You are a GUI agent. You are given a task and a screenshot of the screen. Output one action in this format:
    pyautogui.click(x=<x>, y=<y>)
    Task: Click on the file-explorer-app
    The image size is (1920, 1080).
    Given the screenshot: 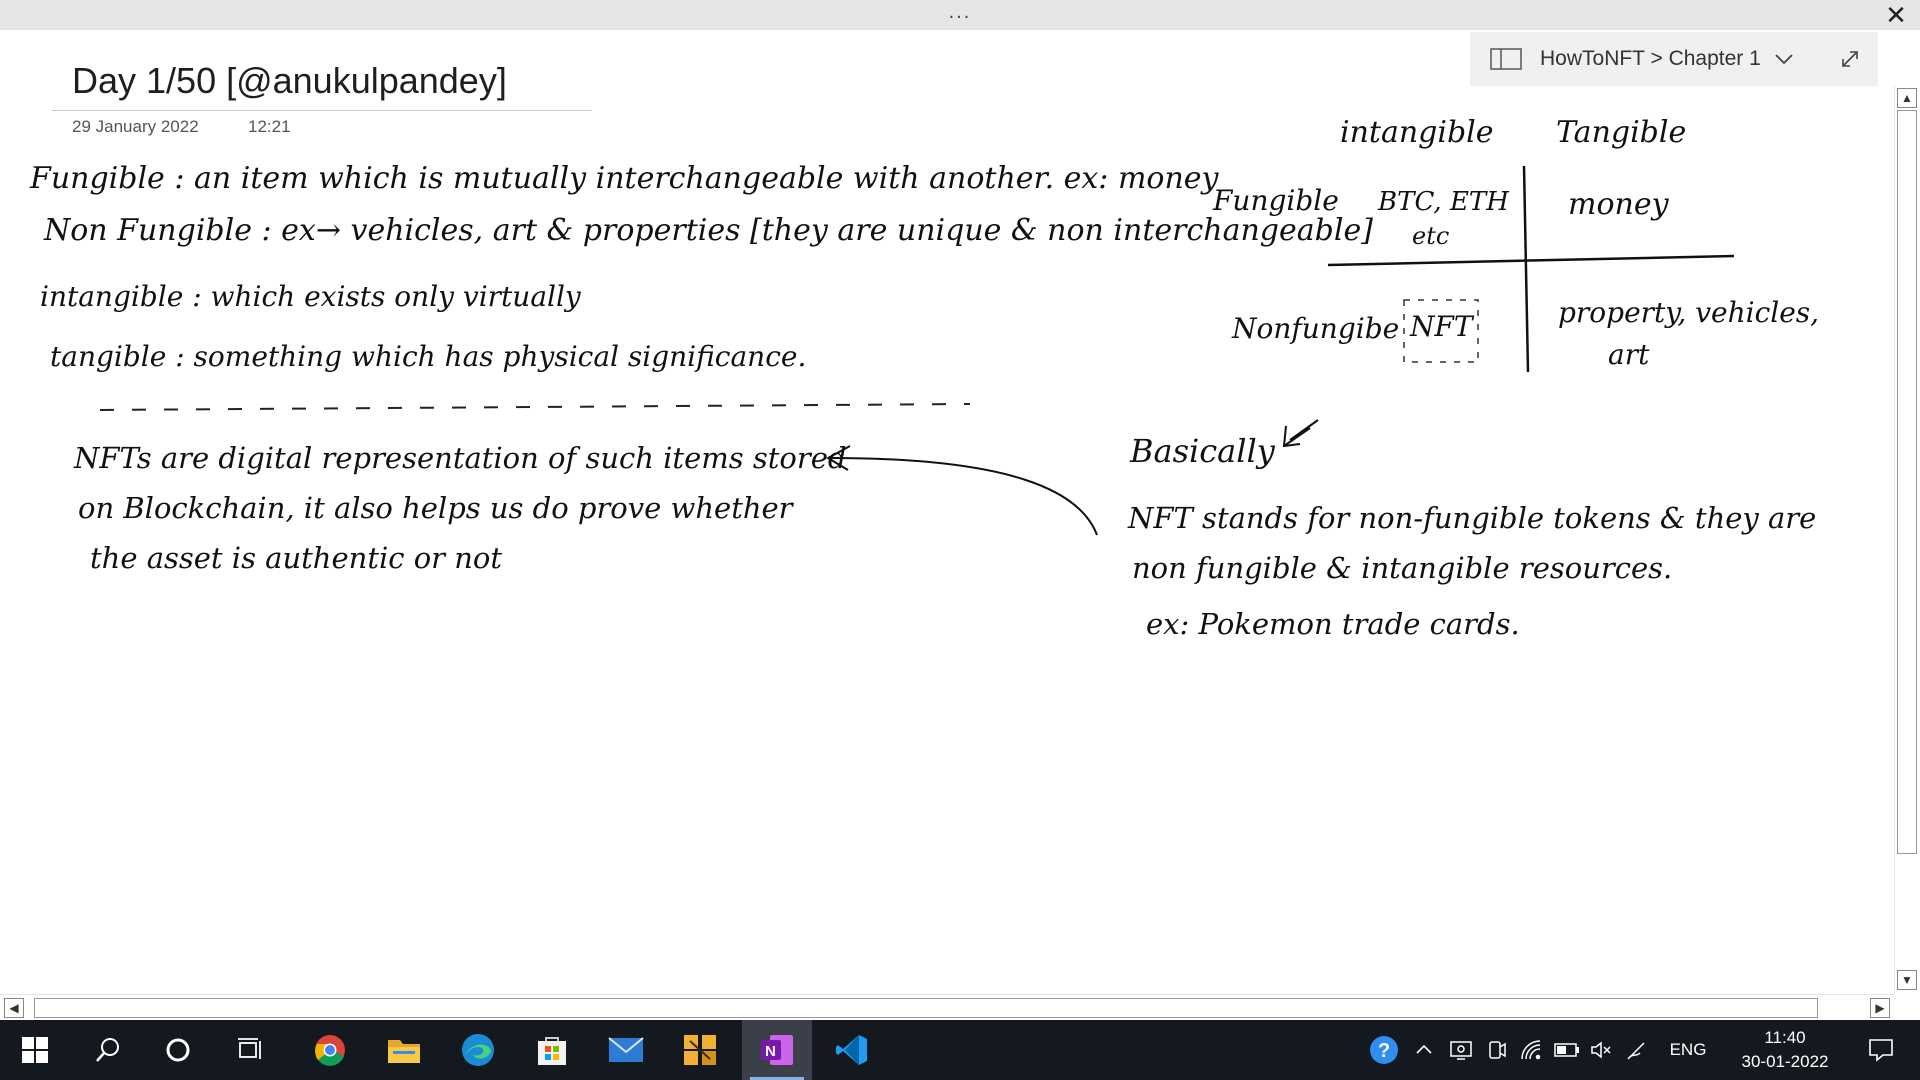 What is the action you would take?
    pyautogui.click(x=404, y=1050)
    